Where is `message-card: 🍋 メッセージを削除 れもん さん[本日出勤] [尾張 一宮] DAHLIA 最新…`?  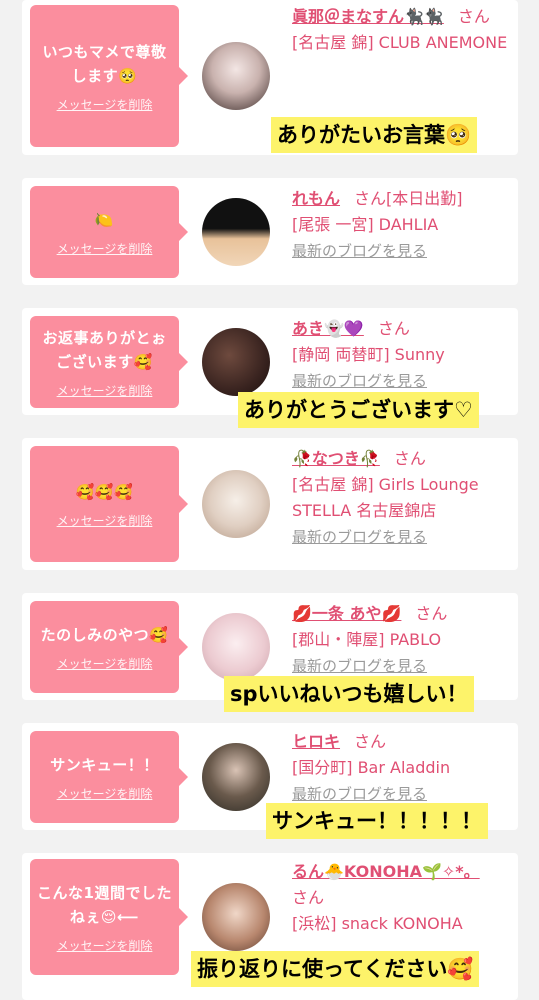 message-card: 🍋 メッセージを削除 れもん さん[本日出勤] [尾張 一宮] DAHLIA 最新… is located at coordinates (270, 231).